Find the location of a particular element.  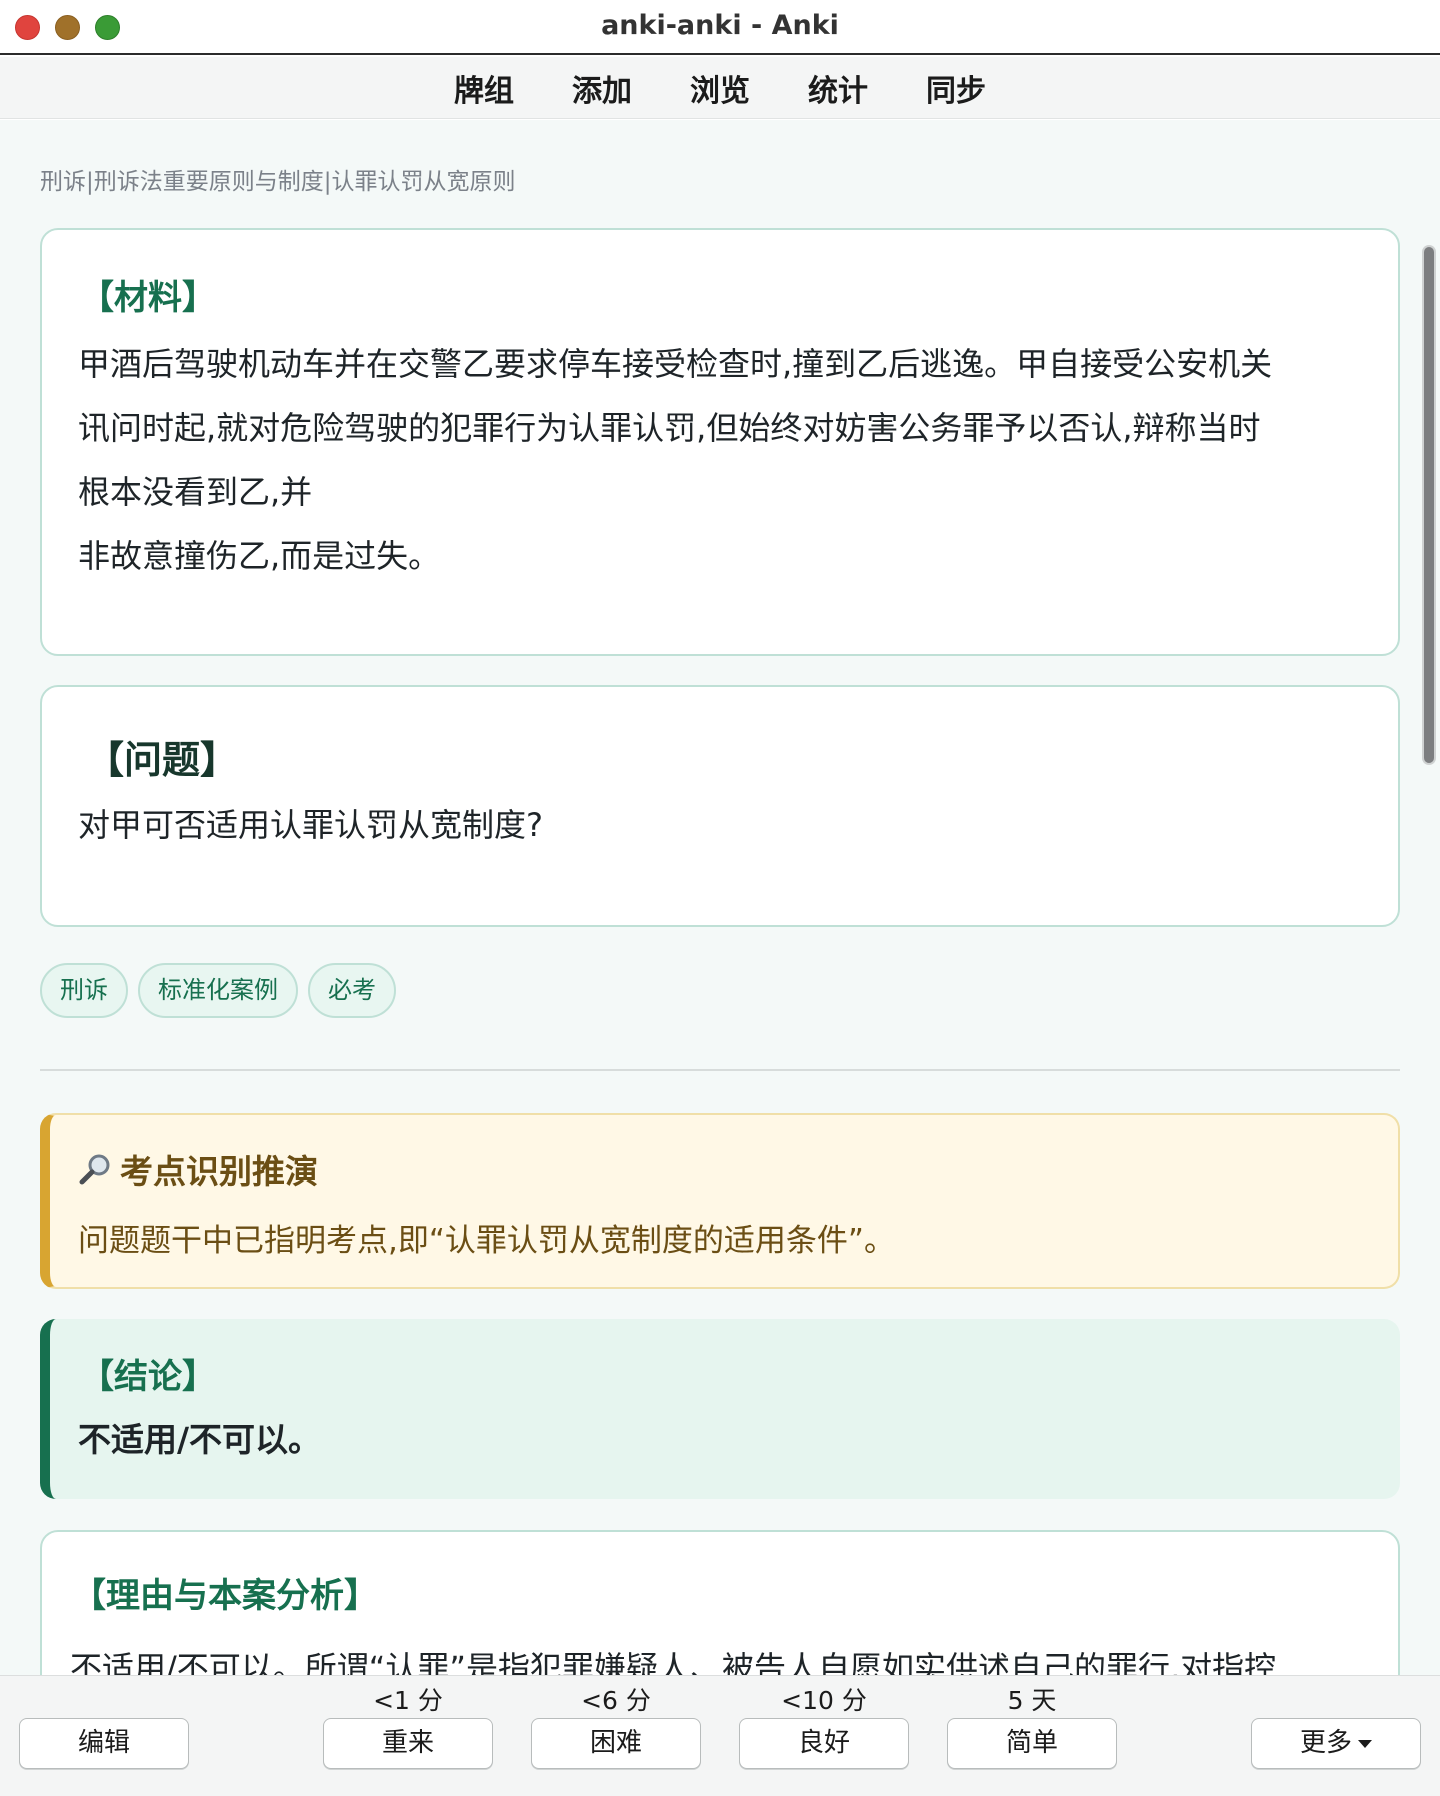

main-toolbar: 牌组 添加 浏览 统计 同步 is located at coordinates (720, 88).